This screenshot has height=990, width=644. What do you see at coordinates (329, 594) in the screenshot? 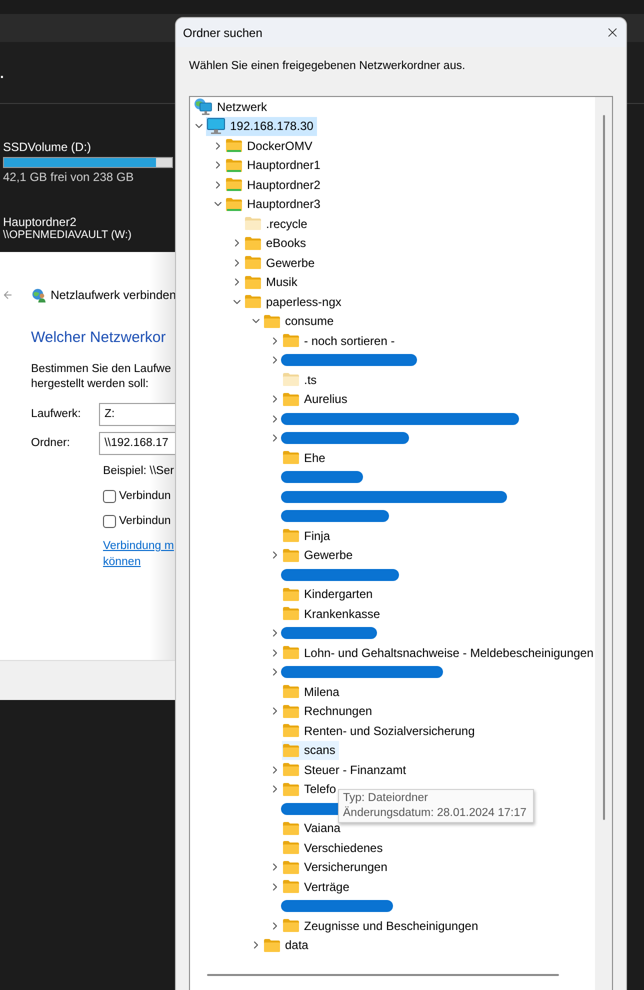
I see `tree-item: Kindergarten` at bounding box center [329, 594].